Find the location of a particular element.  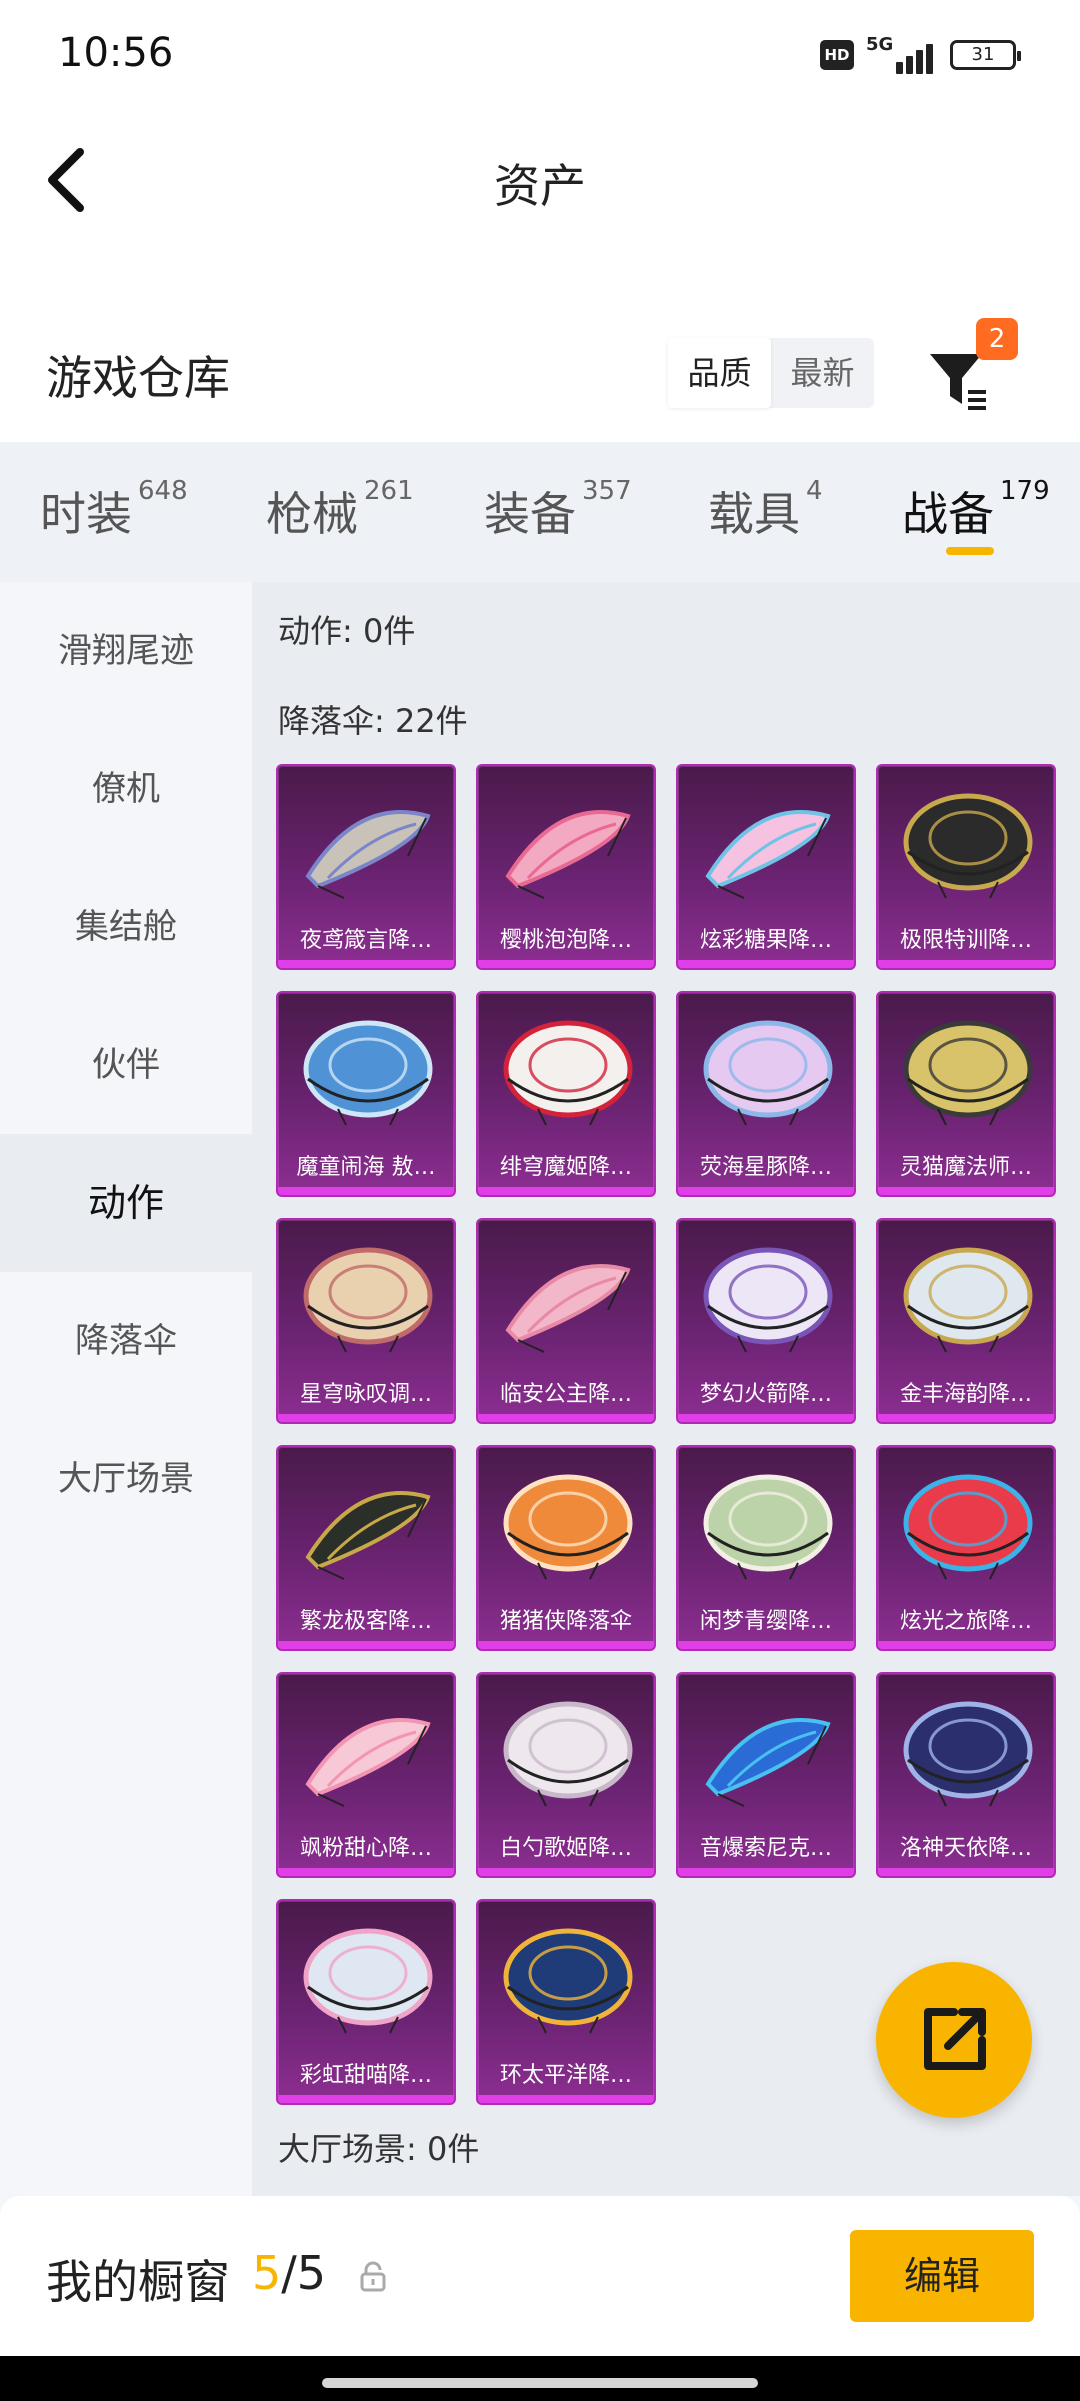

sidebar-item-companion: 伙伴 is located at coordinates (126, 1065).